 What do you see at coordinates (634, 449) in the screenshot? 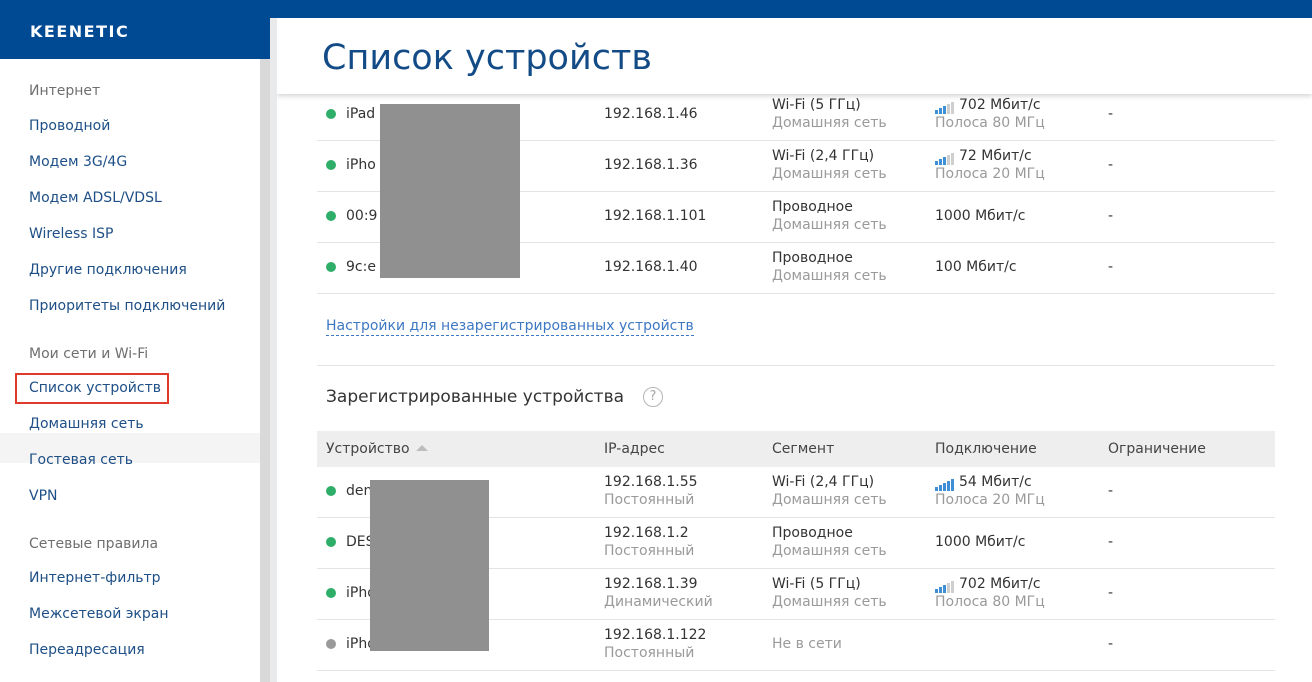
I see `column-ip: IP-адрес` at bounding box center [634, 449].